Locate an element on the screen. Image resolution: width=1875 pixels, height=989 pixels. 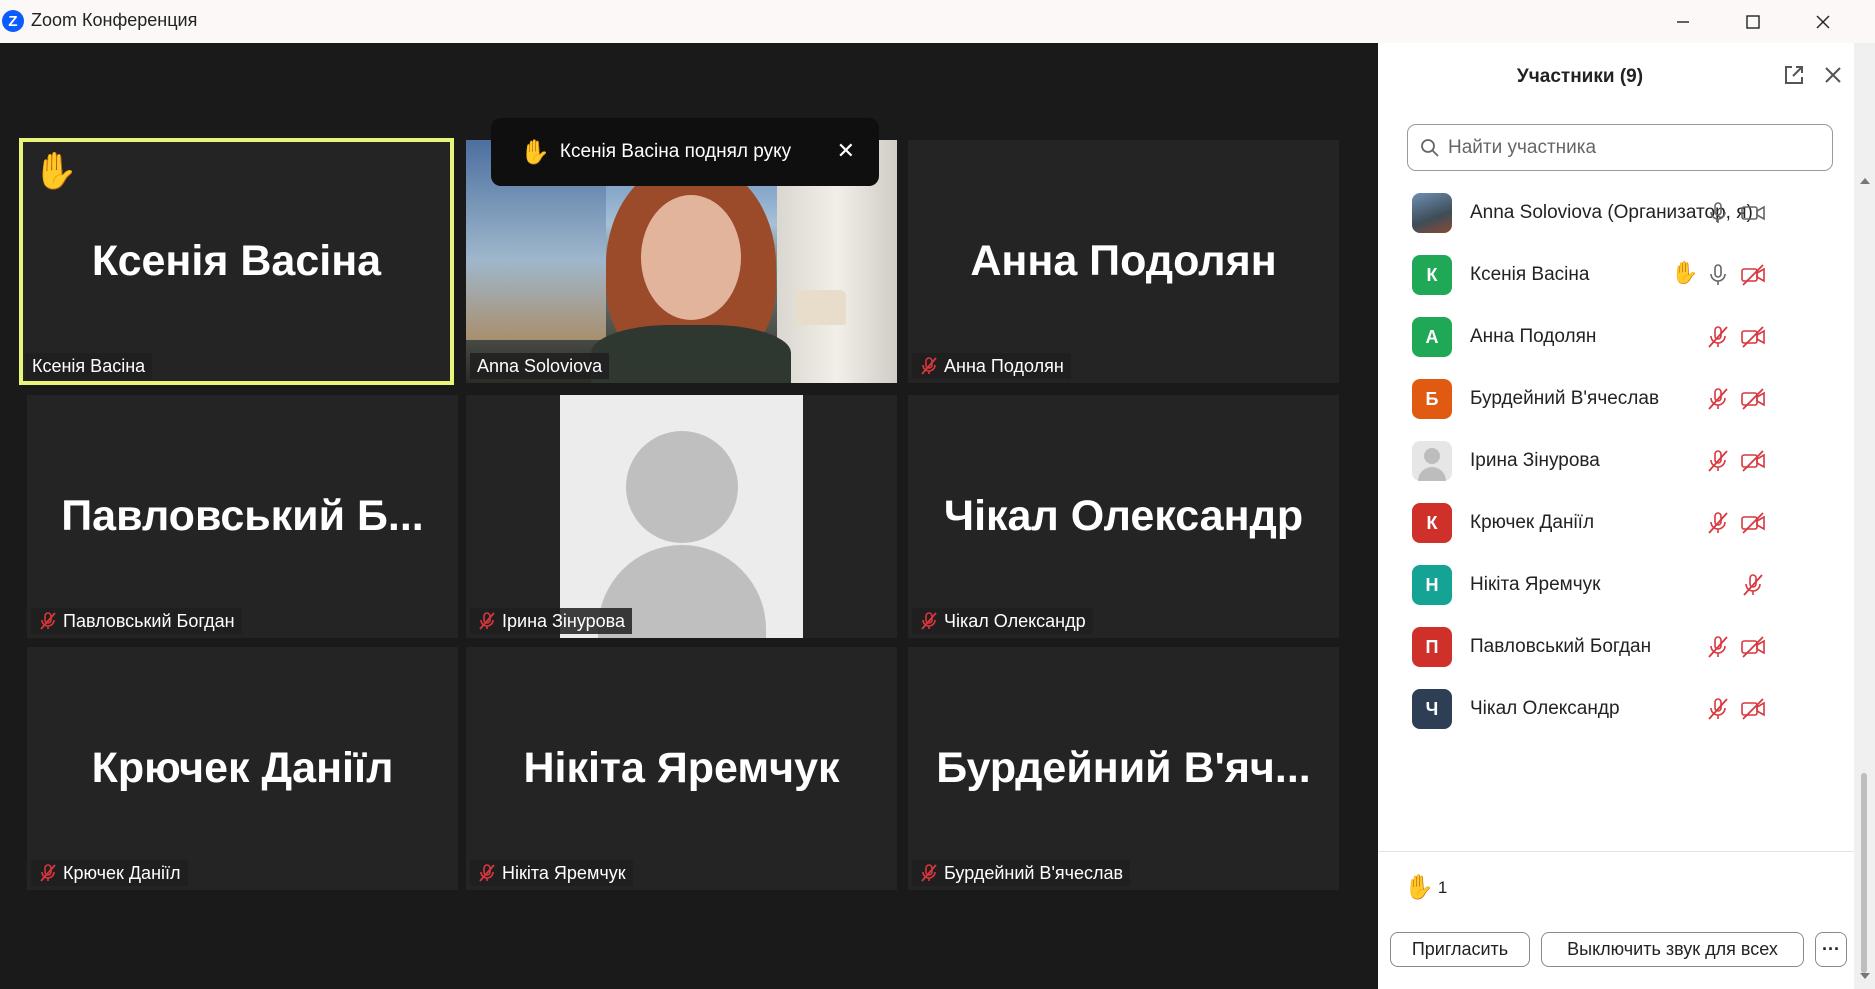
video-tile: Бурдейний В'яч... Бурдейний В'ячеслав is located at coordinates (1123, 768).